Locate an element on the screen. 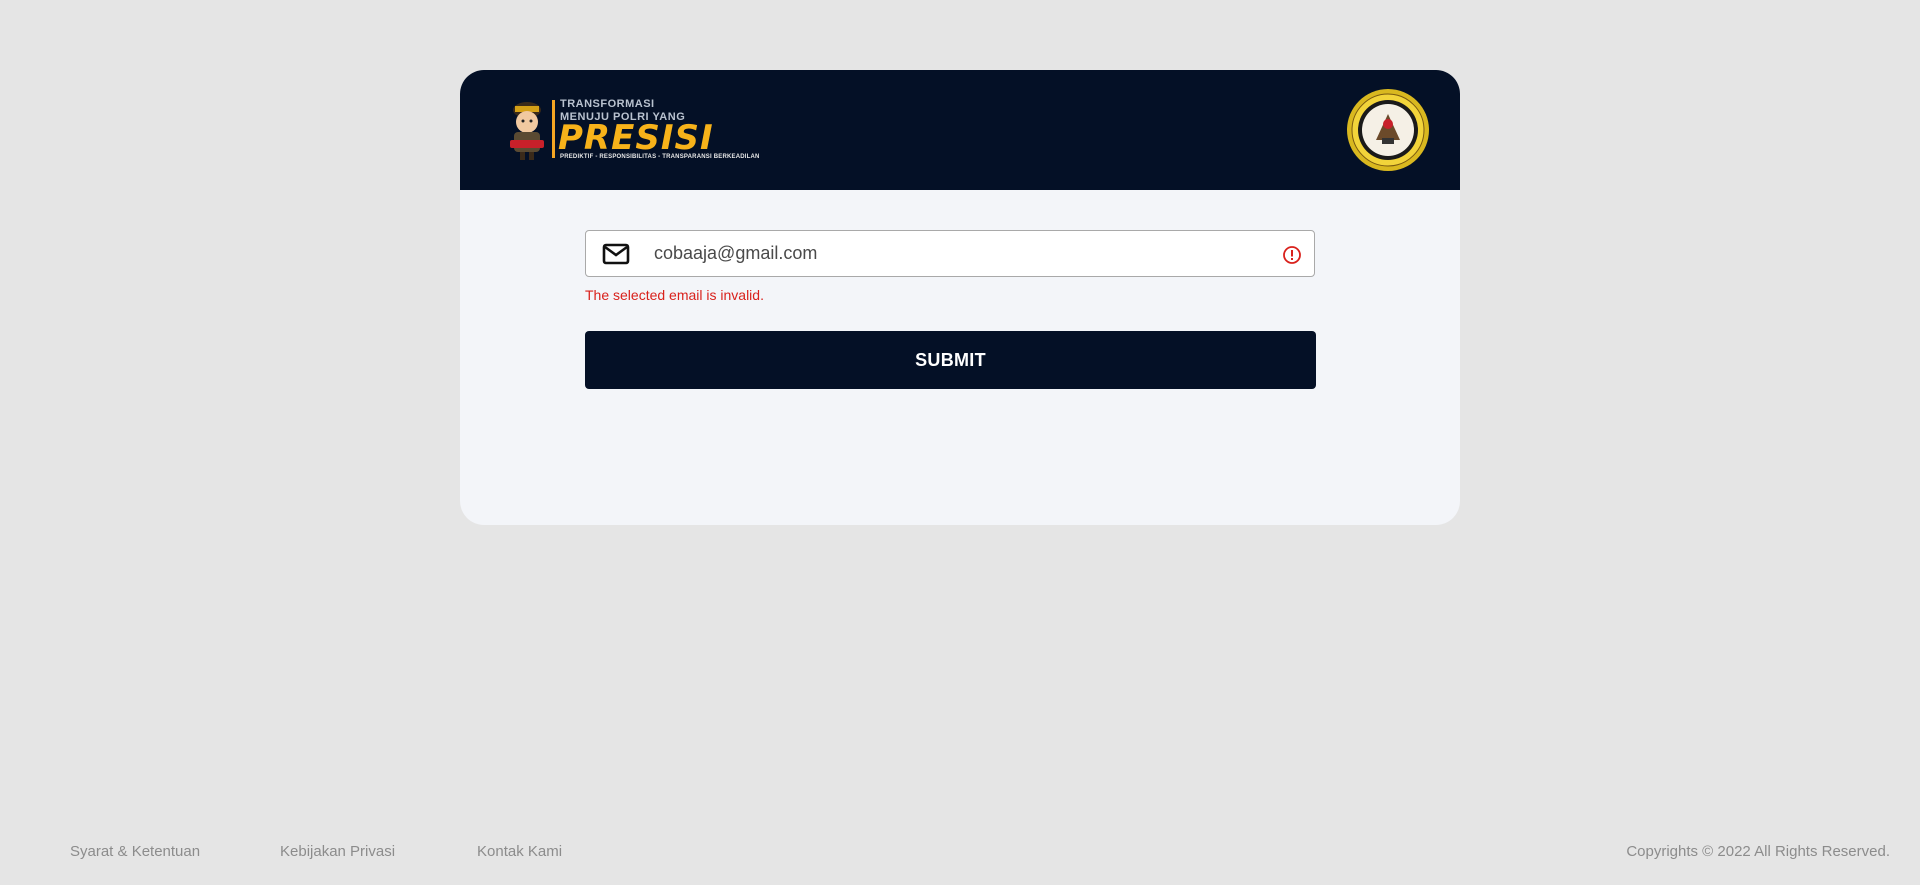 The height and width of the screenshot is (885, 1920). footer-link-privacy: Kebijakan Privasi is located at coordinates (337, 851).